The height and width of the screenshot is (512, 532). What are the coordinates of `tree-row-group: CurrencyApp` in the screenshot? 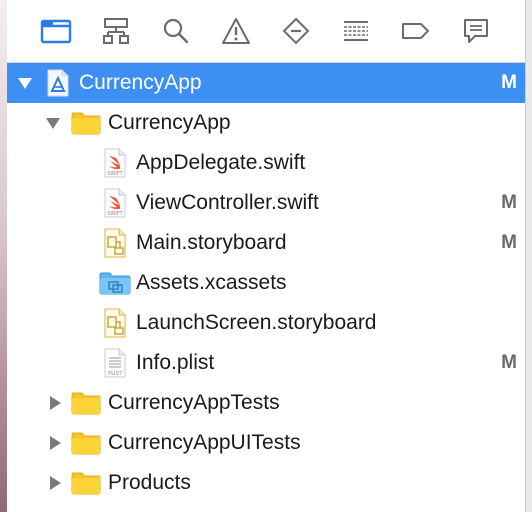 It's located at (266, 123).